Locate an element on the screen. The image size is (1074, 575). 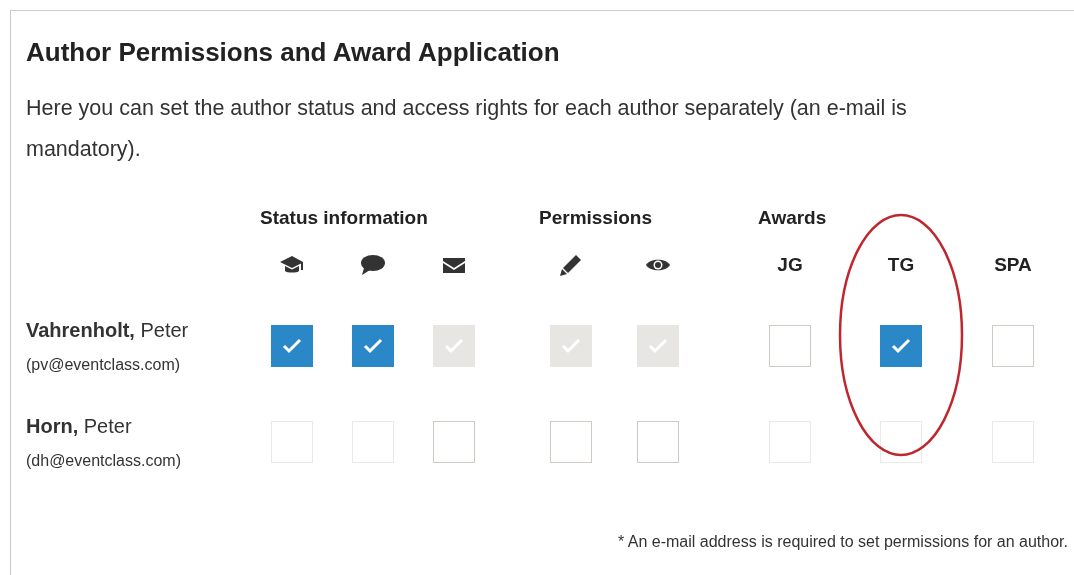
column-header: SPA is located at coordinates (1013, 265).